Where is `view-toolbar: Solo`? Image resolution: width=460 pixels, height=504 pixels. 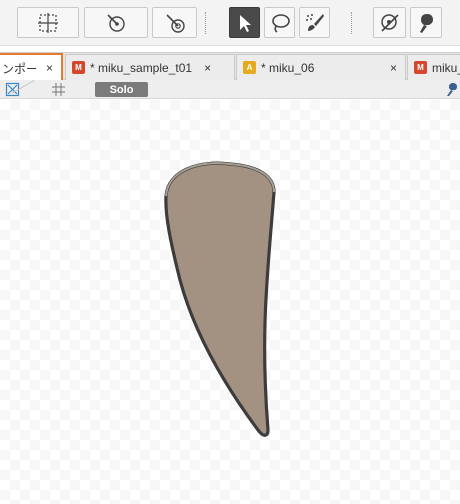 view-toolbar: Solo is located at coordinates (230, 89).